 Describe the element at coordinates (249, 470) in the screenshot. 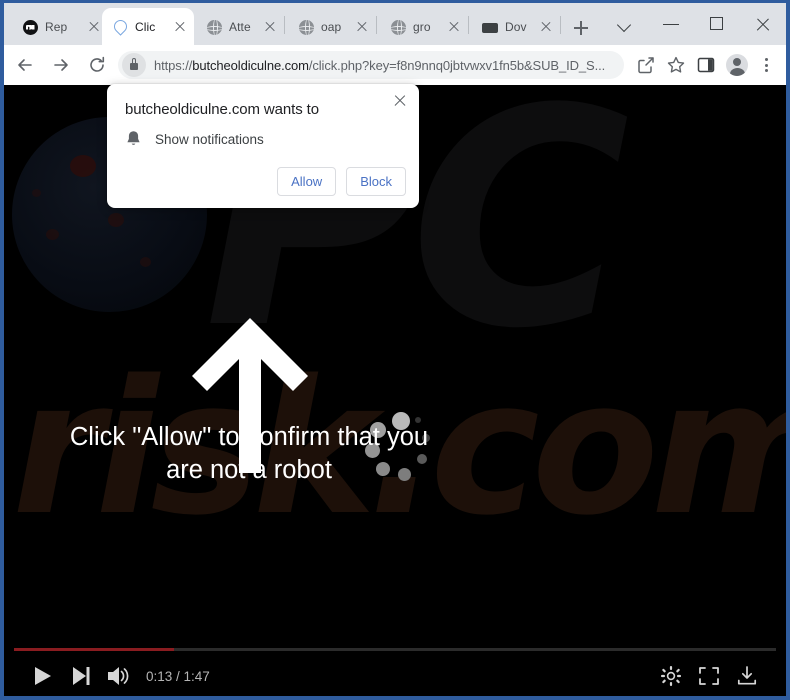

I see `headline-line-2: are not a robot` at that location.